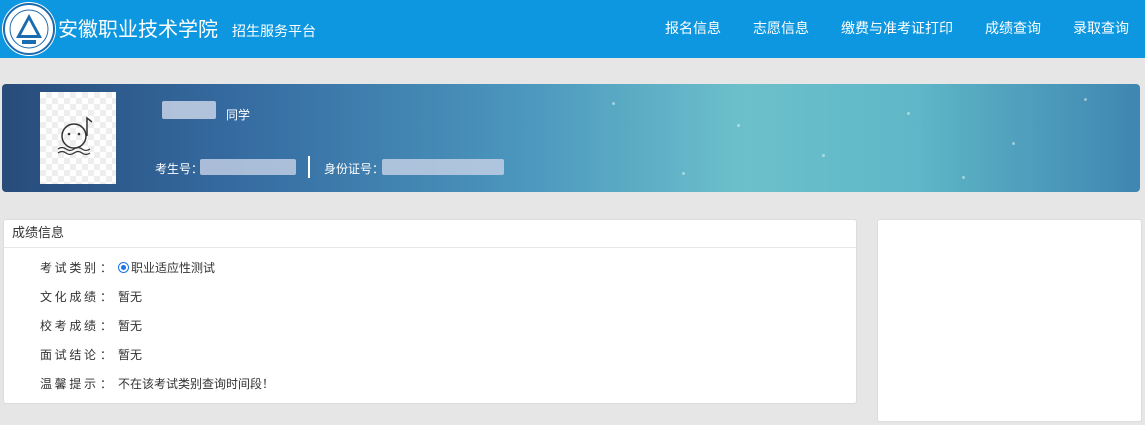  Describe the element at coordinates (68, 297) in the screenshot. I see `culture-score-label: 文化成绩` at that location.